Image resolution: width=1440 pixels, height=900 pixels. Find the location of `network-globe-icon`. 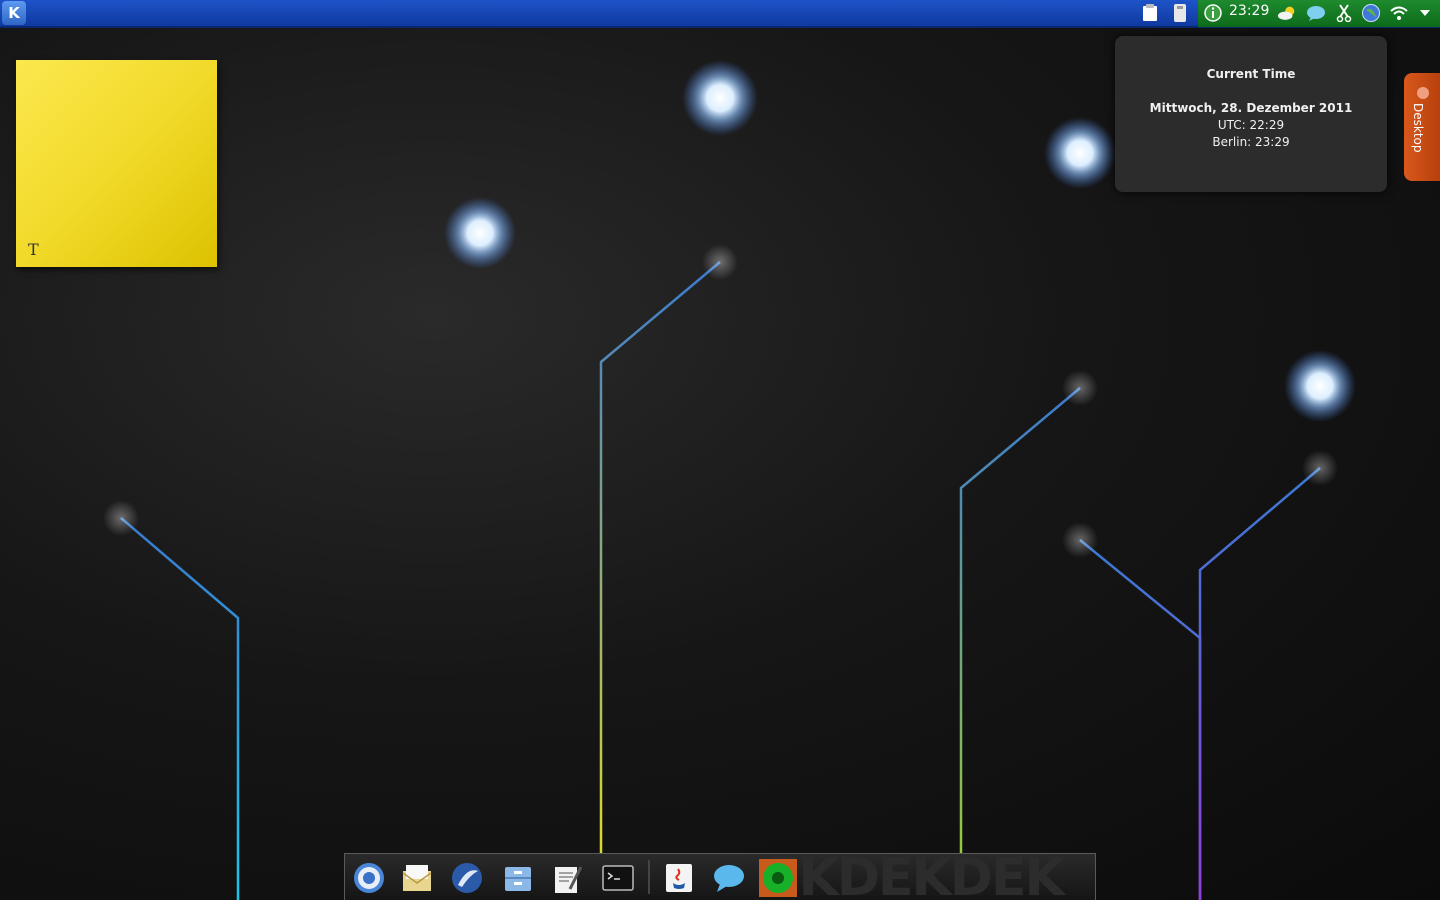

network-globe-icon is located at coordinates (1371, 13).